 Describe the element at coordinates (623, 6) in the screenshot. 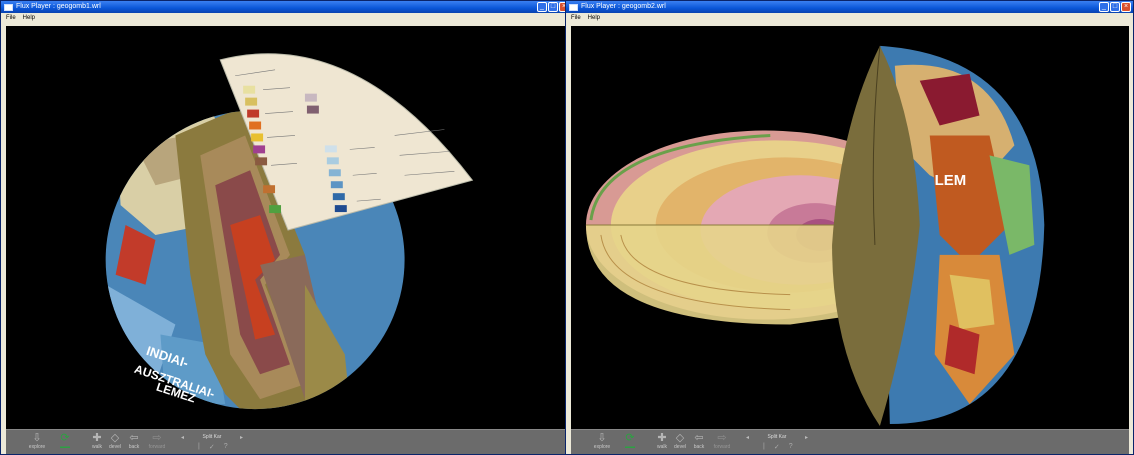

I see `window-title: Flux Player : geogomb2.wrl` at that location.